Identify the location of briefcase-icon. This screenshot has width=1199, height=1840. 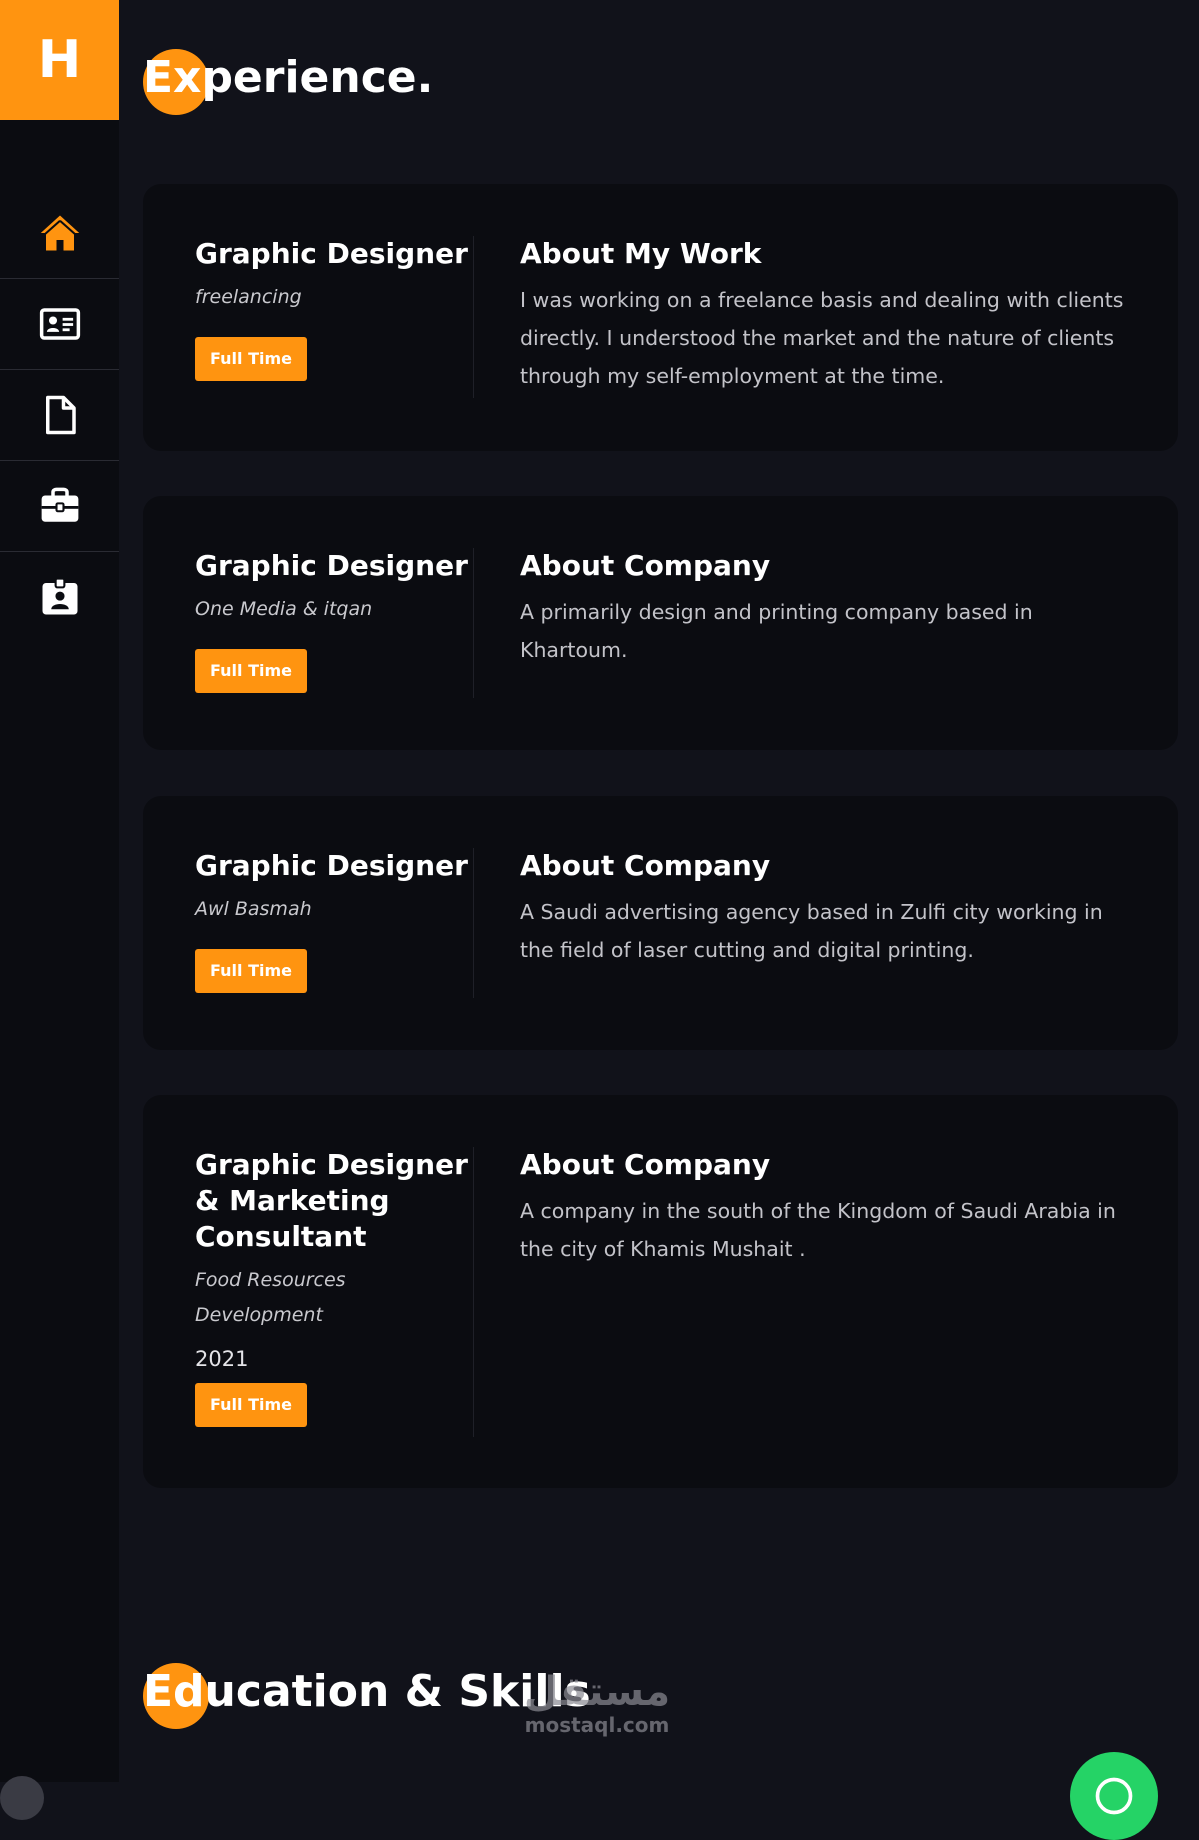
(59, 504).